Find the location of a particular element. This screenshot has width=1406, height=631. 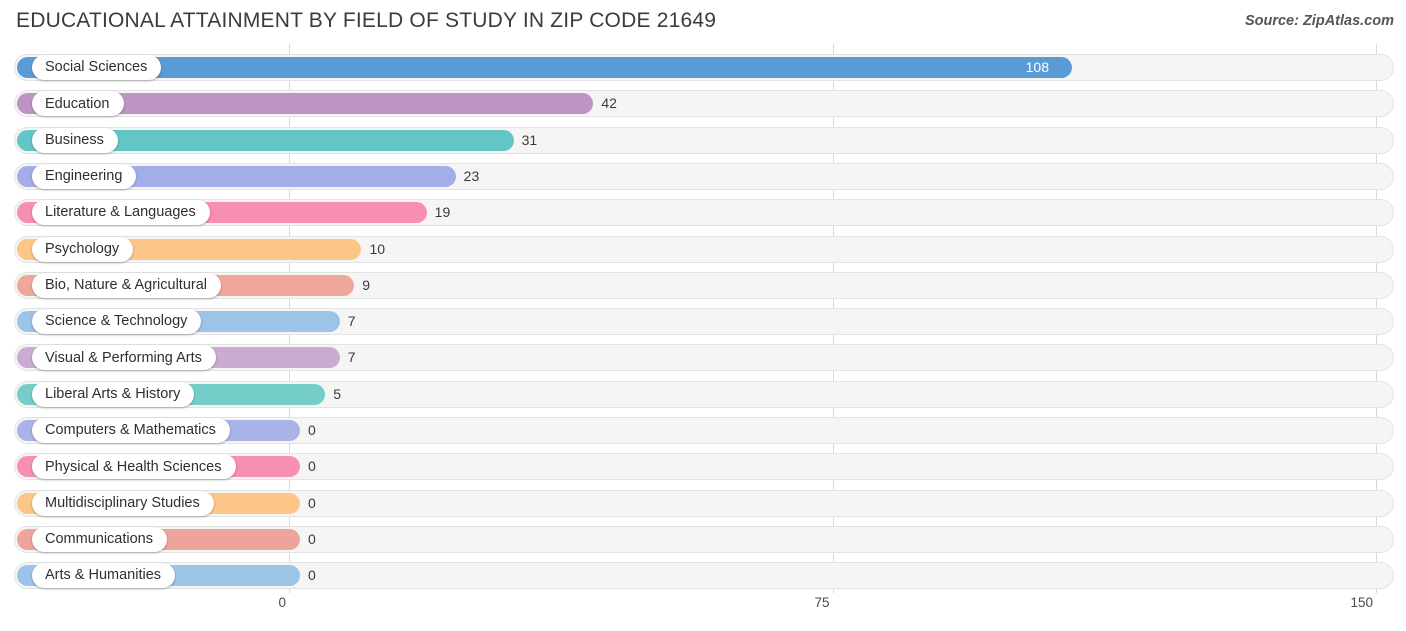

category-label: Literature & Languages is located at coordinates (120, 212).